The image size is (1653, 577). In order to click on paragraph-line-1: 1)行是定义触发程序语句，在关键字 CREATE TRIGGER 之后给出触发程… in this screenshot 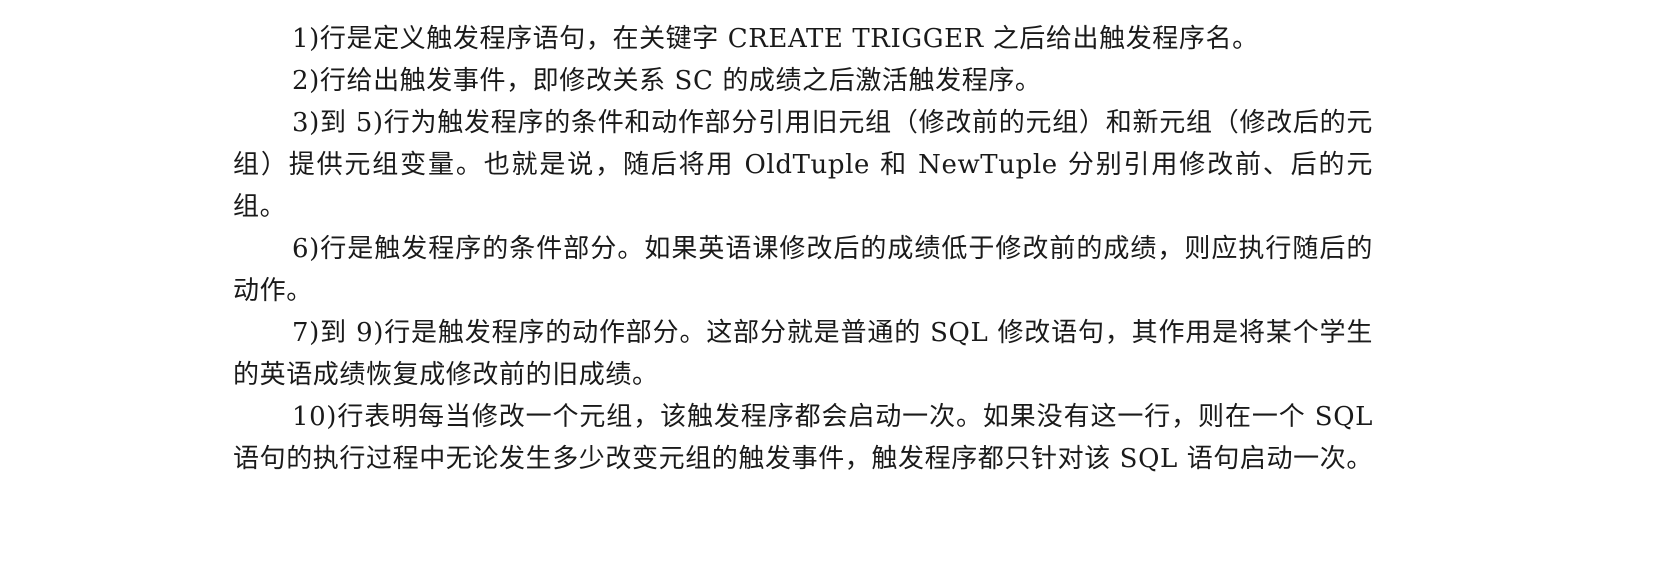, I will do `click(775, 39)`.